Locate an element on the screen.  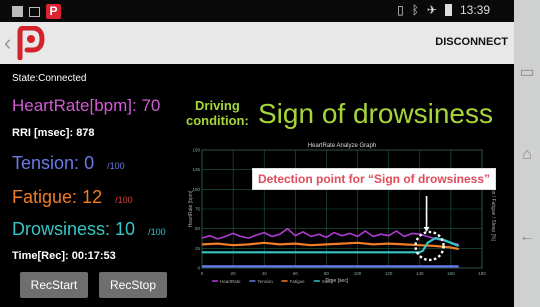
fatigue-label: Fatigue: is located at coordinates (45, 197).